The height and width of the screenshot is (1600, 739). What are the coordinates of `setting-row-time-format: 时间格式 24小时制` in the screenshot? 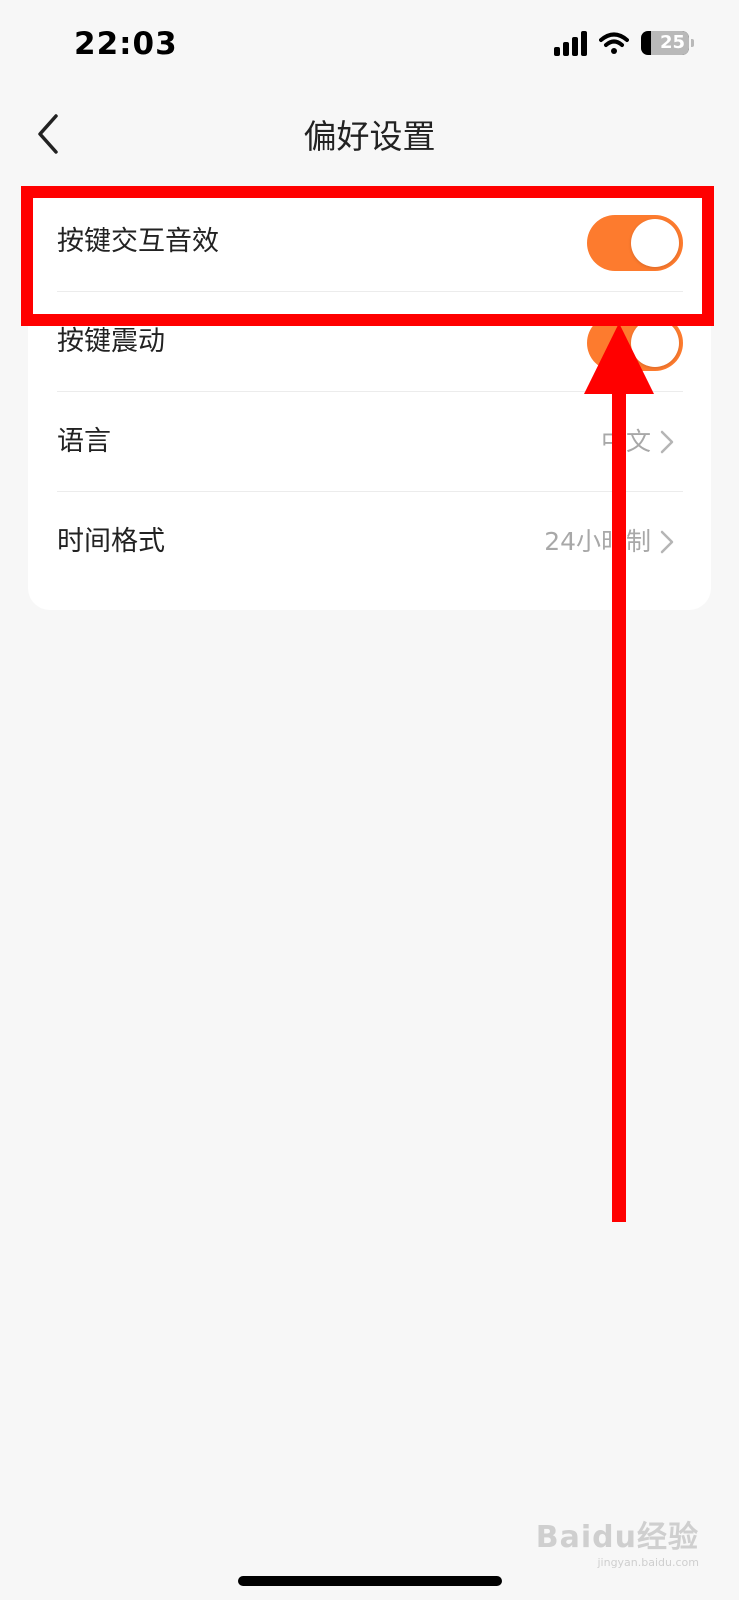 It's located at (369, 542).